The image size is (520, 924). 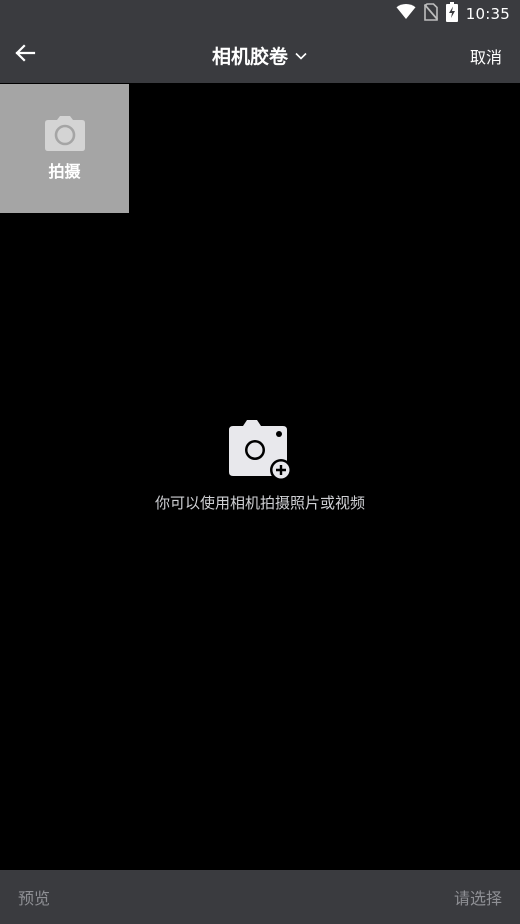 I want to click on battery-charging-icon, so click(x=451, y=14).